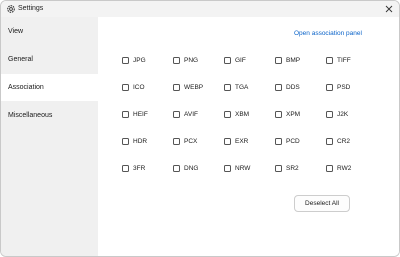  I want to click on format-checkbox-hdr: HDR, so click(134, 141).